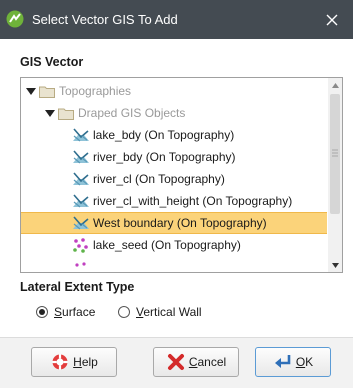 This screenshot has width=353, height=388. I want to click on scroll-up-button, so click(335, 85).